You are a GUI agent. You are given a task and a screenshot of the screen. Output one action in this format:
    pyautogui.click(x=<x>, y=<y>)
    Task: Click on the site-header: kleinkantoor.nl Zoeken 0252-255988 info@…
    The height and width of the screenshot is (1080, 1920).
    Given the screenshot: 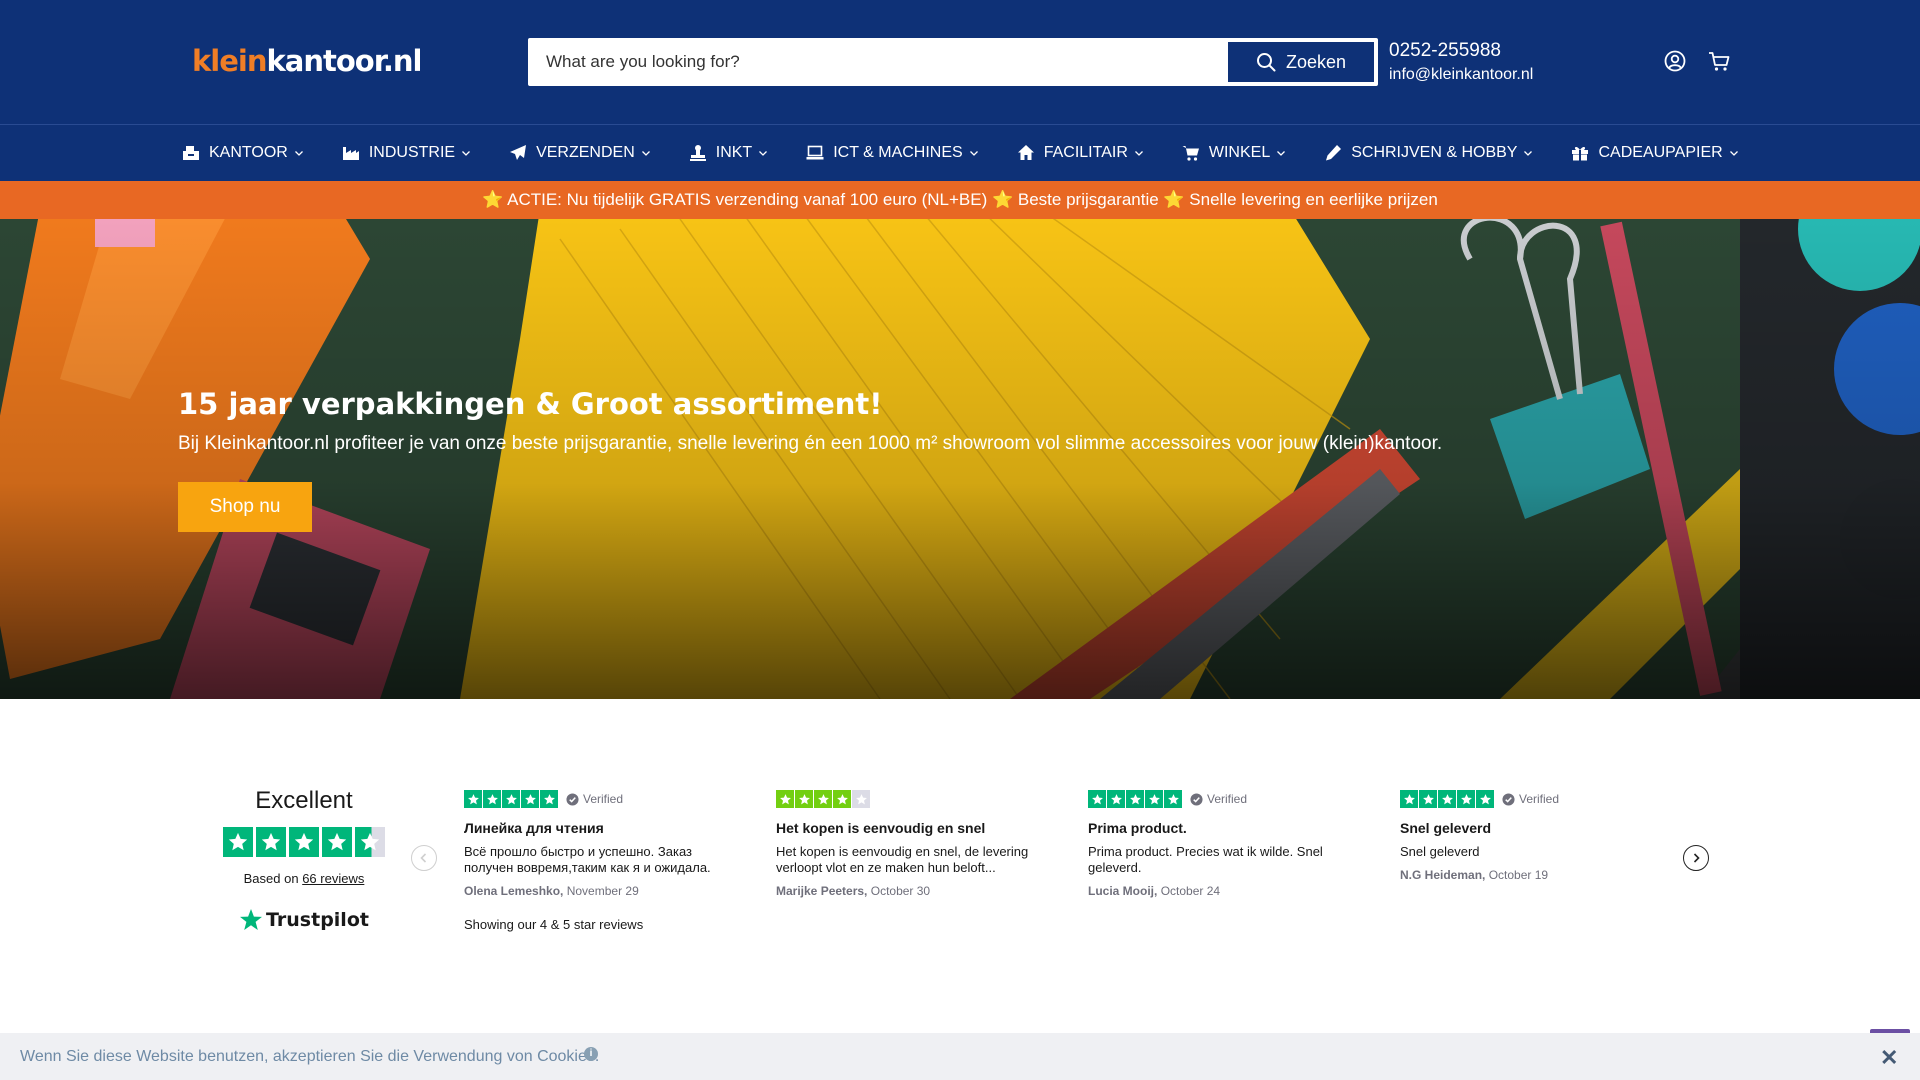 What is the action you would take?
    pyautogui.click(x=960, y=62)
    